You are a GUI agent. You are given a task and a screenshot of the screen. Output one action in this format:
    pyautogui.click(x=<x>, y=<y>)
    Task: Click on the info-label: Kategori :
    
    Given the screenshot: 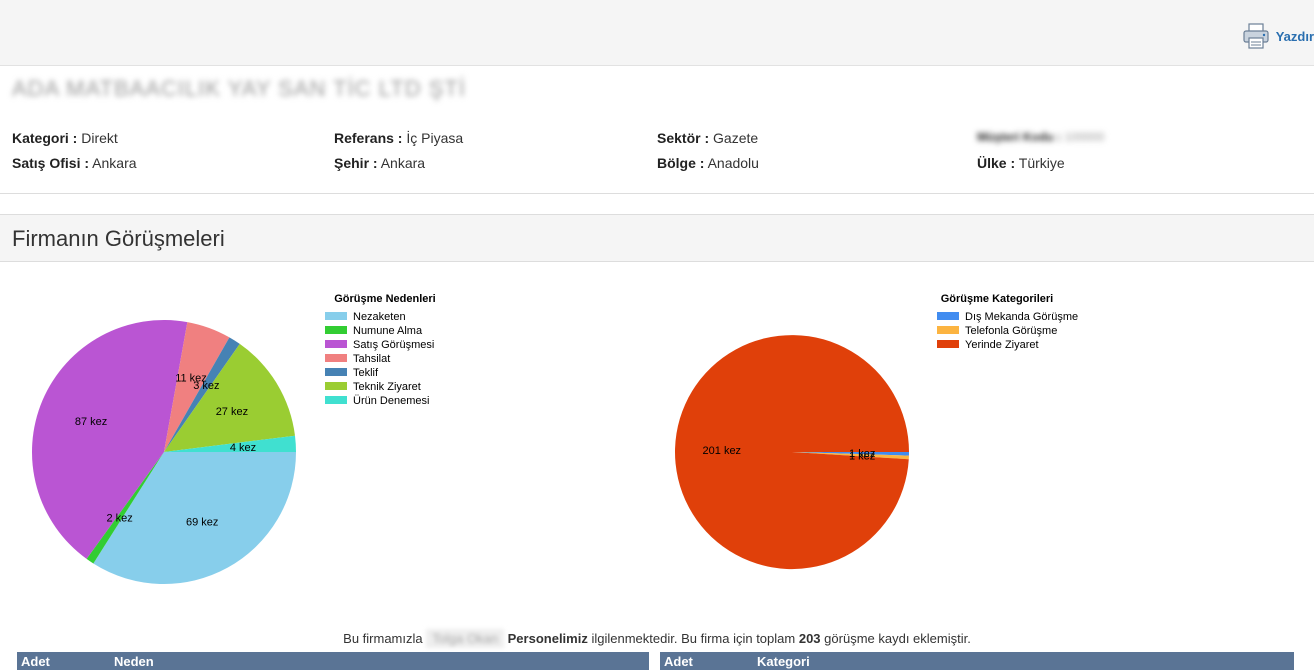 What is the action you would take?
    pyautogui.click(x=45, y=138)
    